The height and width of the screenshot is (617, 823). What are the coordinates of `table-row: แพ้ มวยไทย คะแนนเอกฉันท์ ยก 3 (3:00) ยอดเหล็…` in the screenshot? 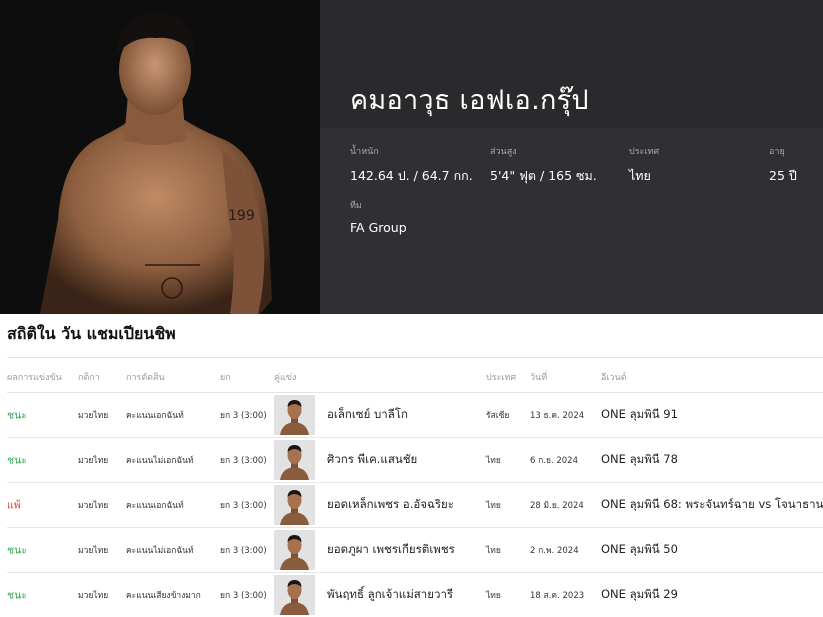 It's located at (415, 505).